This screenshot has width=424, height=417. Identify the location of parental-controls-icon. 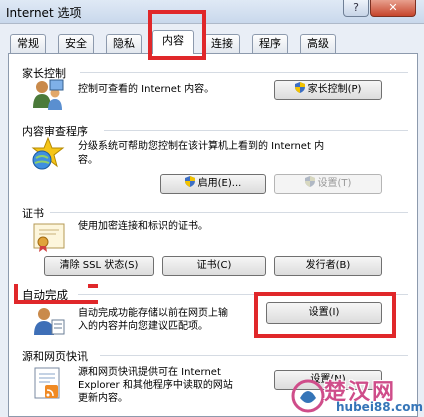
(48, 94).